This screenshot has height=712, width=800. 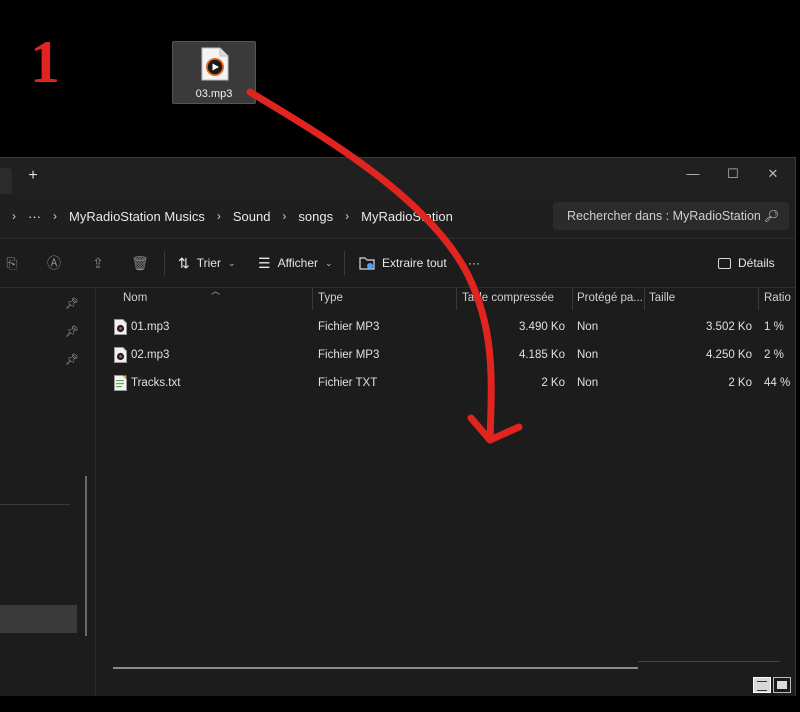 What do you see at coordinates (264, 262) in the screenshot?
I see `view-icon: ☰` at bounding box center [264, 262].